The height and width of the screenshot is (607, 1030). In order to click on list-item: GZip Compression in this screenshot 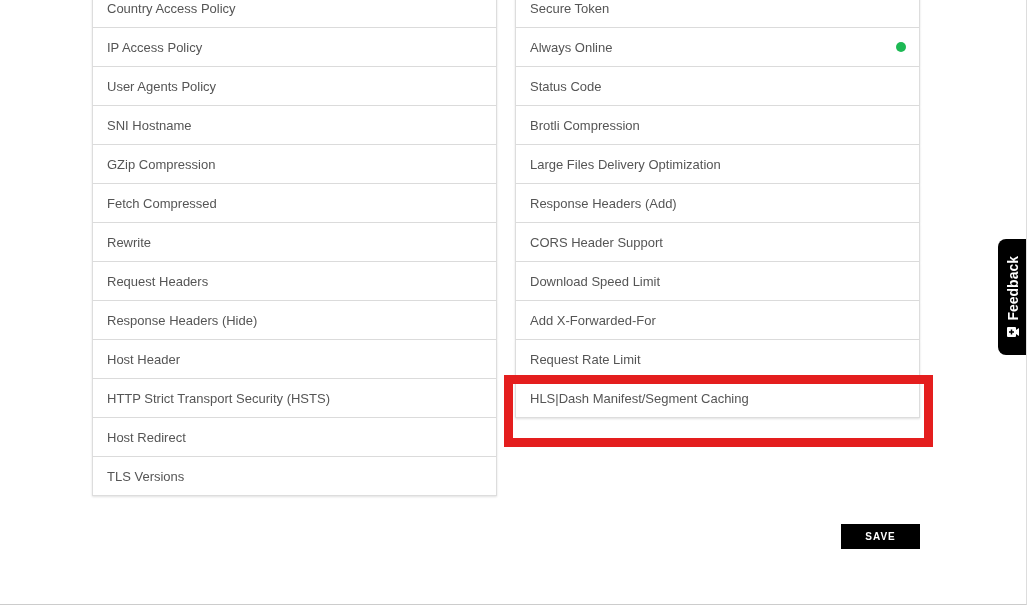, I will do `click(294, 164)`.